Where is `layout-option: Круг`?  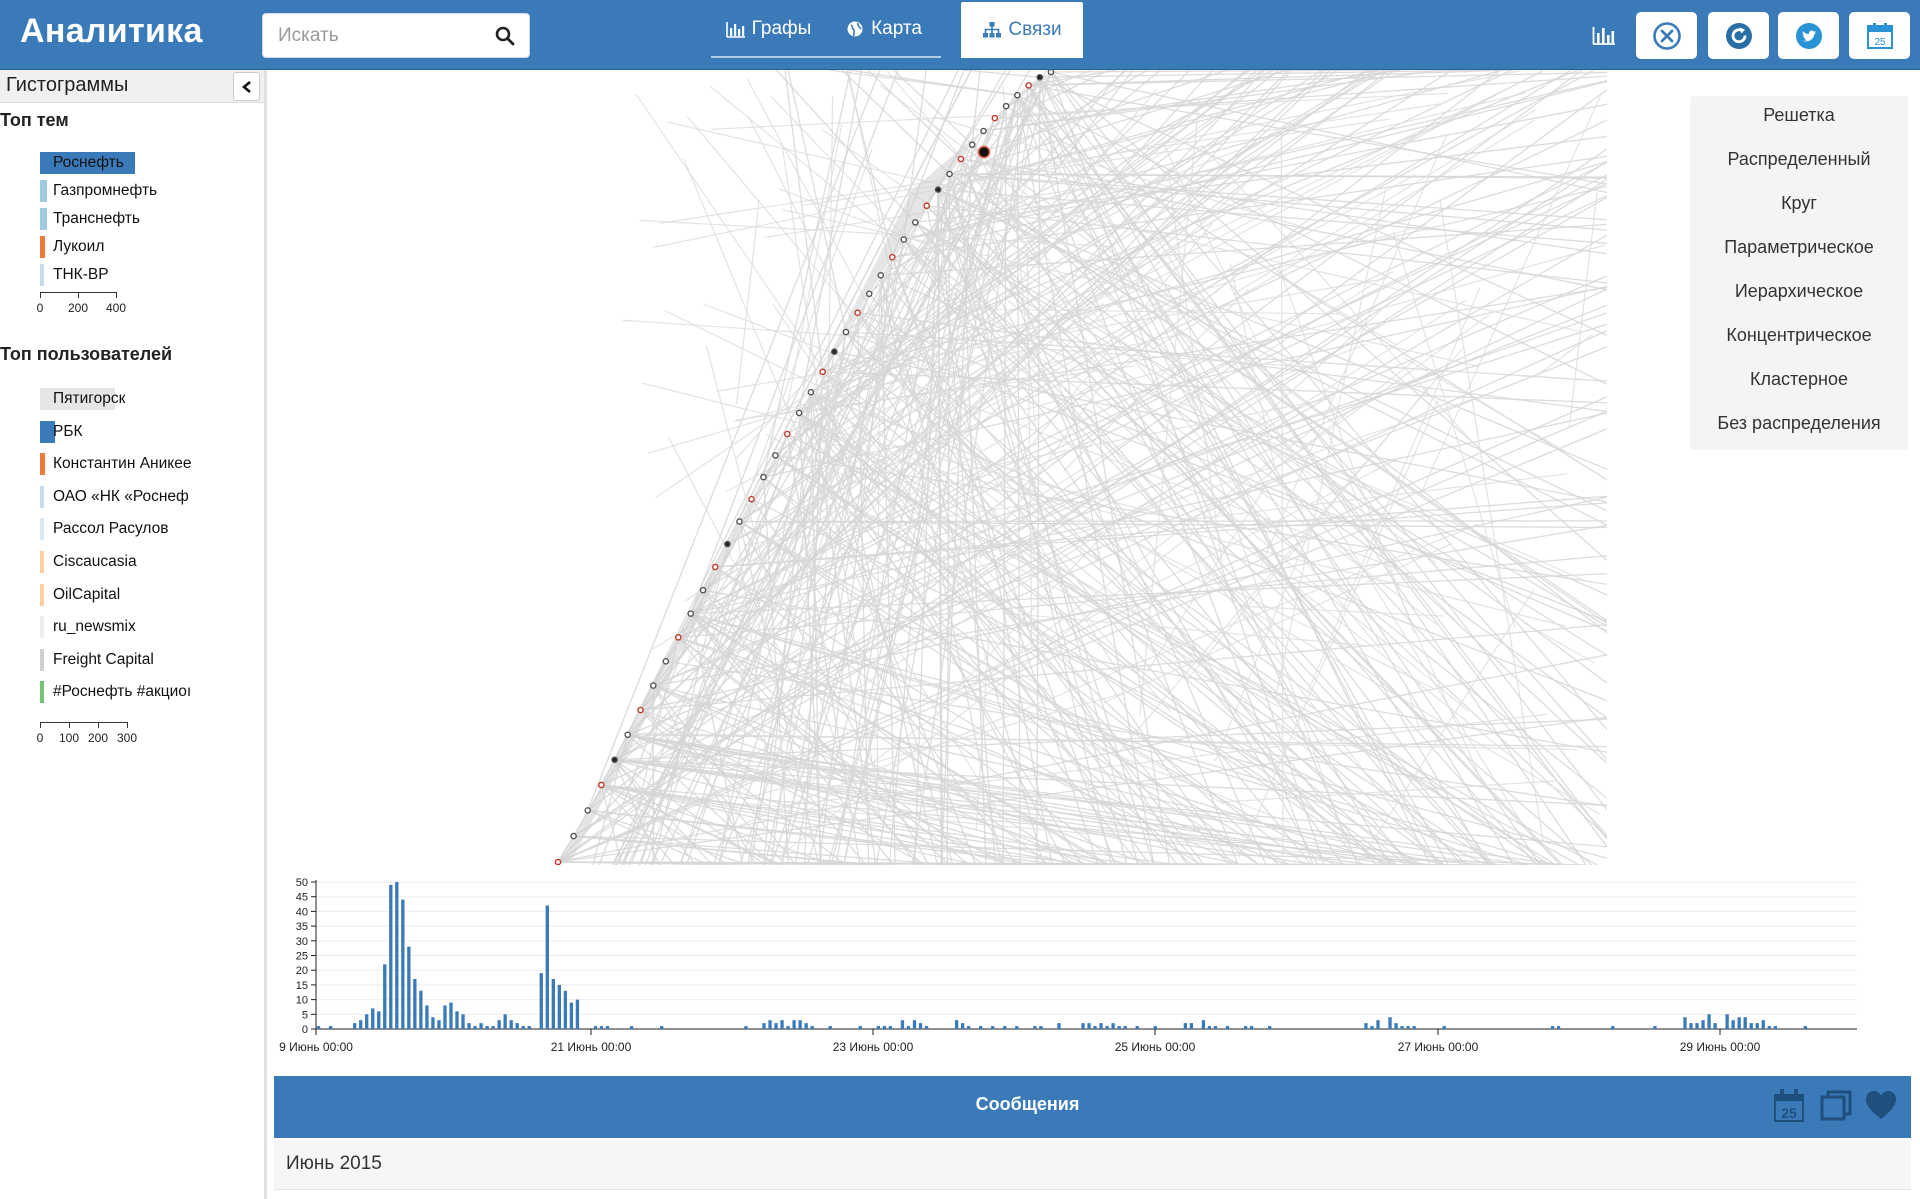 layout-option: Круг is located at coordinates (1799, 203).